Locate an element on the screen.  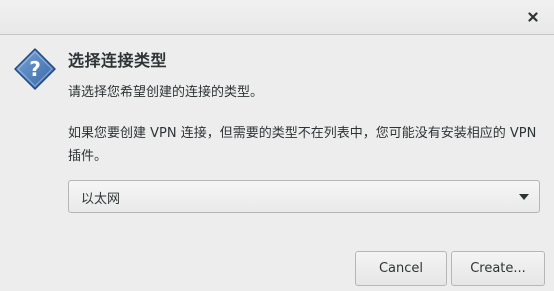
cancel-button: Cancel is located at coordinates (401, 268).